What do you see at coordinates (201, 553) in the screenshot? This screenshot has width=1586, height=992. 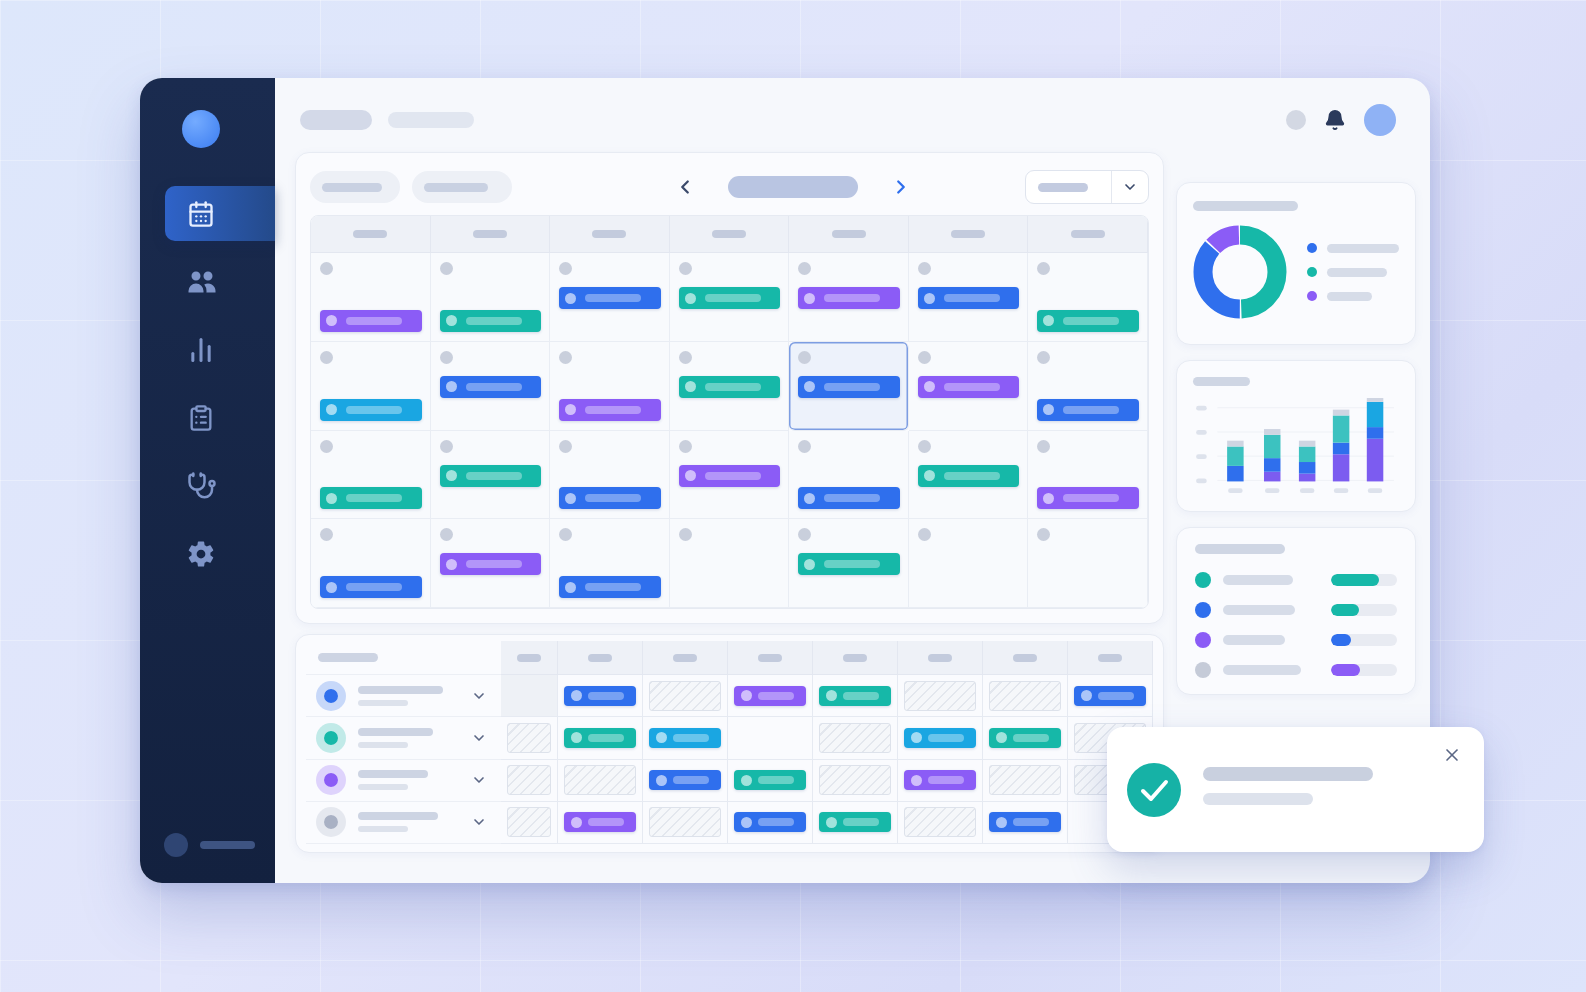 I see `settings-icon` at bounding box center [201, 553].